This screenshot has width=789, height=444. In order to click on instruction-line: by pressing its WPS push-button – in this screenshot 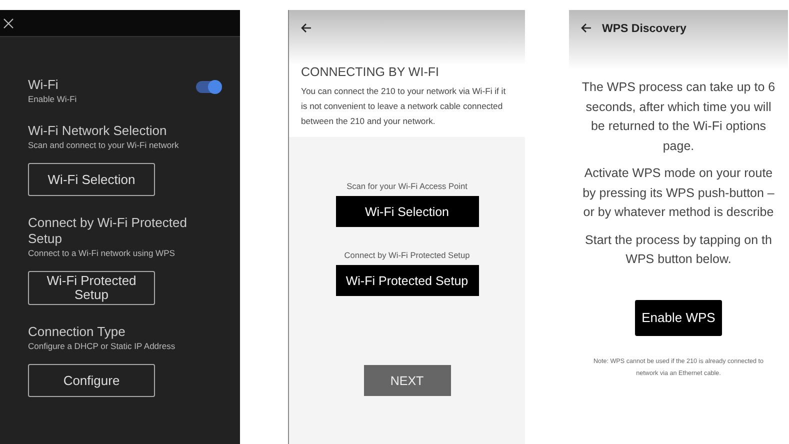, I will do `click(678, 193)`.